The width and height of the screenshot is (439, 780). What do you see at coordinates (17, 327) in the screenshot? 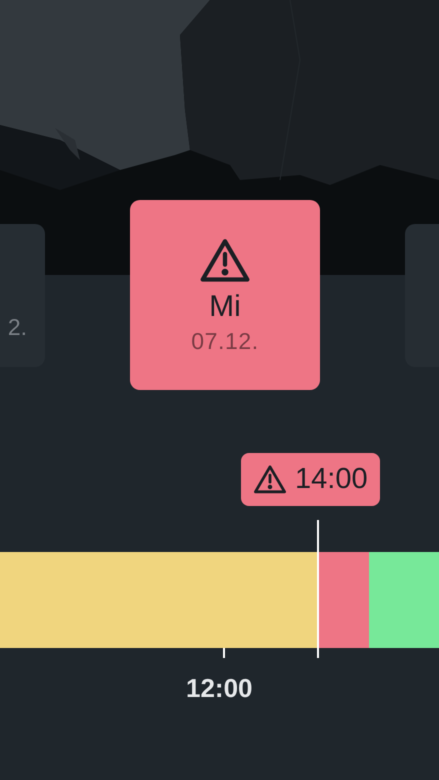
I see `date-label: 2.` at bounding box center [17, 327].